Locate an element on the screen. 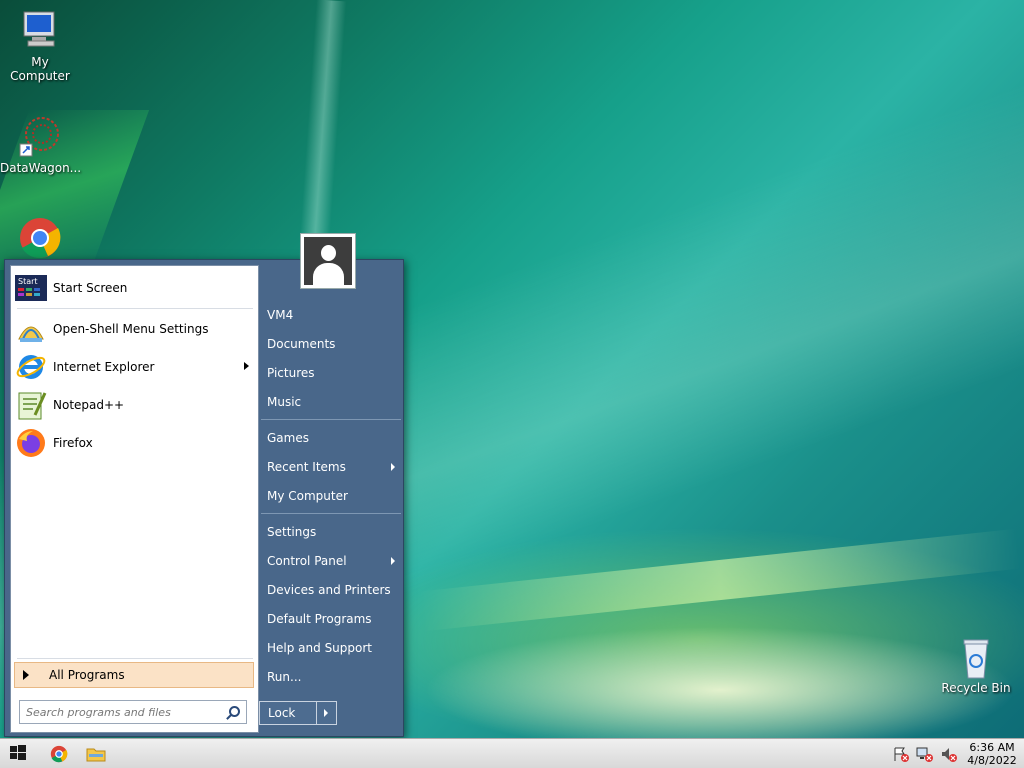  clock-time: 6:36 AM is located at coordinates (992, 747).